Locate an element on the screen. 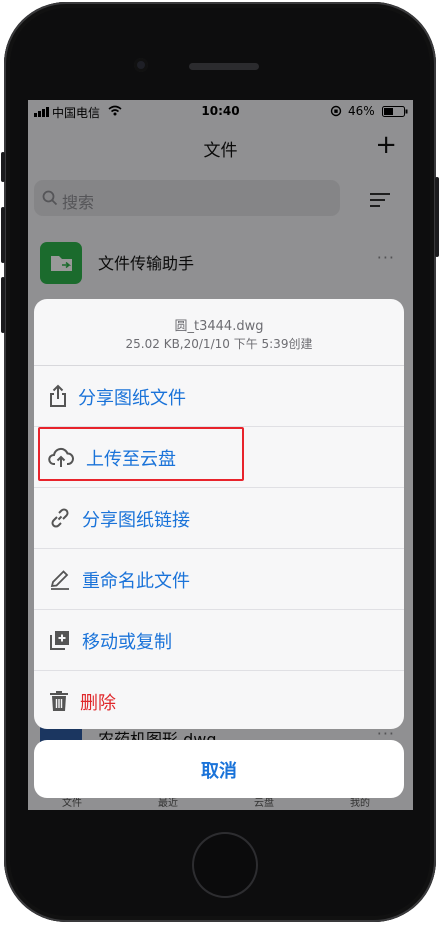 Image resolution: width=440 pixels, height=926 pixels. highlight-box is located at coordinates (141, 454).